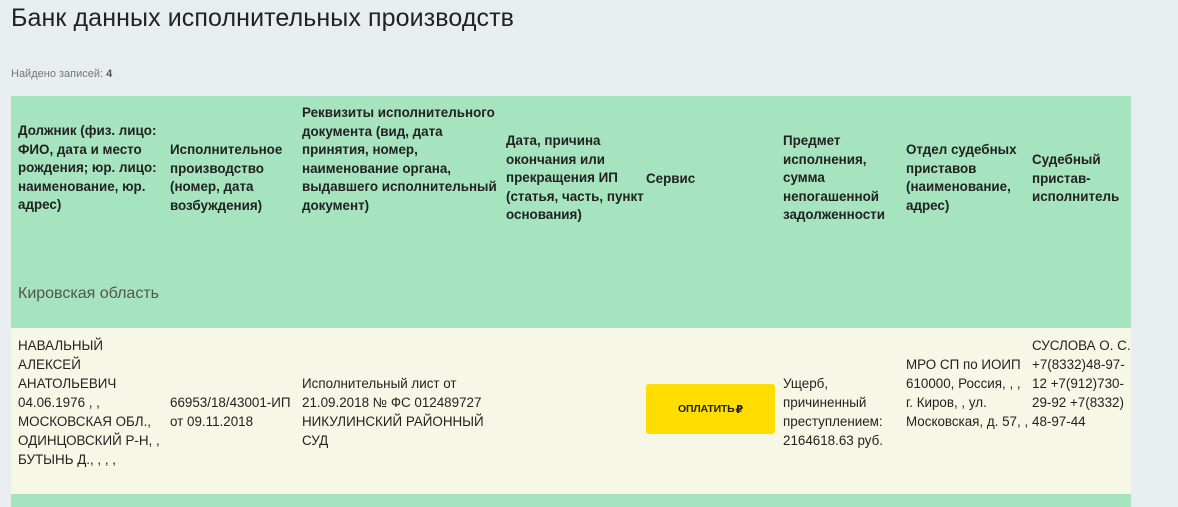  What do you see at coordinates (263, 18) in the screenshot?
I see `page-title: Банк данных исполнительных производств` at bounding box center [263, 18].